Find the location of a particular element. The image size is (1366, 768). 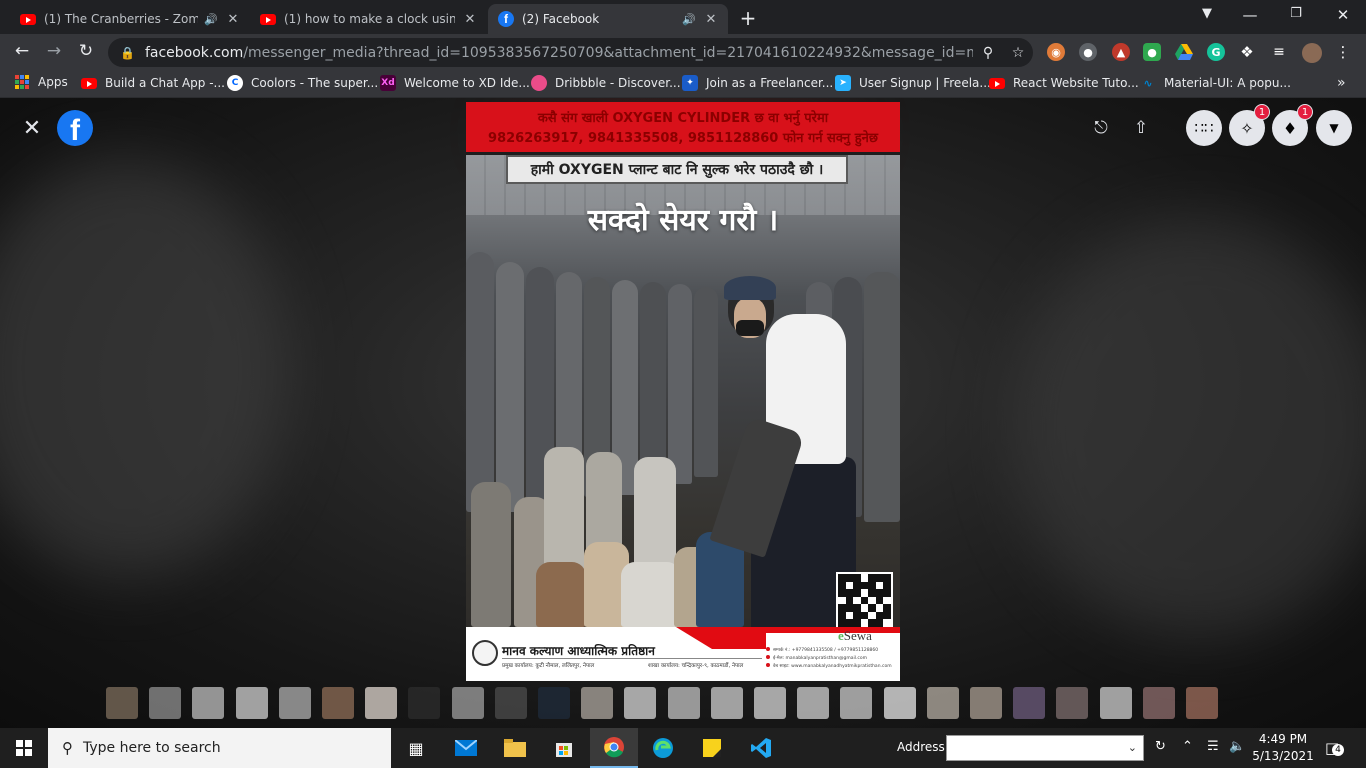

lock-icon: 🔒 is located at coordinates (127, 53).